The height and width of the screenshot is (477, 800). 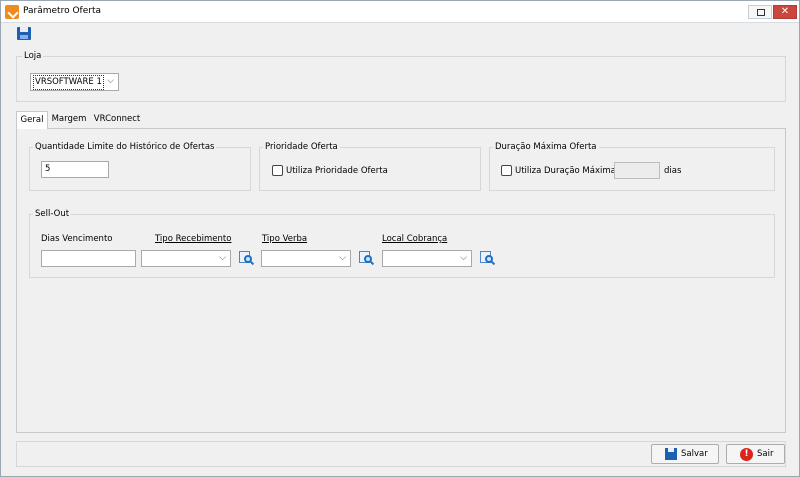 What do you see at coordinates (765, 454) in the screenshot?
I see `exit-button-label: Sair` at bounding box center [765, 454].